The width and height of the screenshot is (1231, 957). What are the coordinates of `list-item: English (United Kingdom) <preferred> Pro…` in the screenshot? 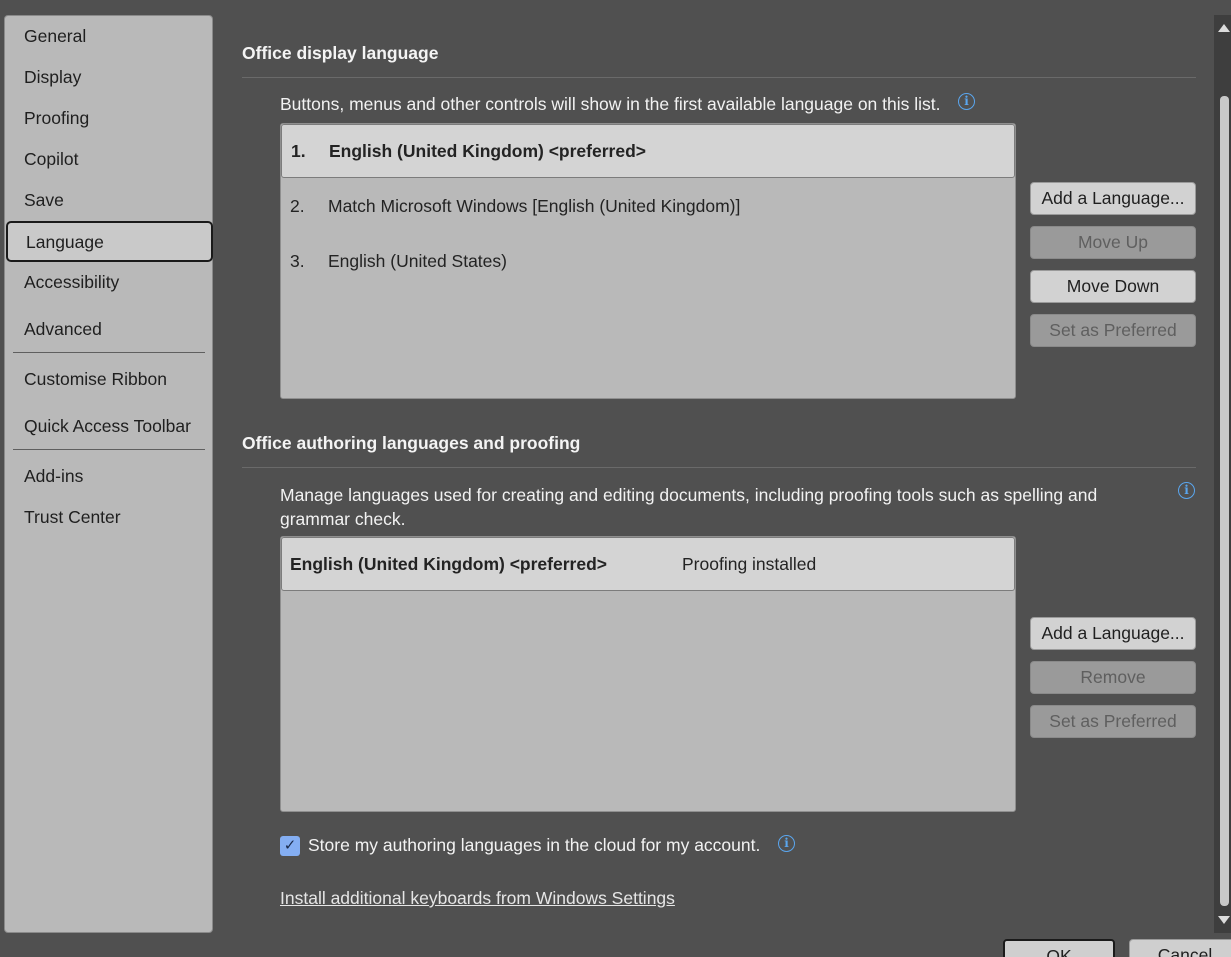 It's located at (648, 564).